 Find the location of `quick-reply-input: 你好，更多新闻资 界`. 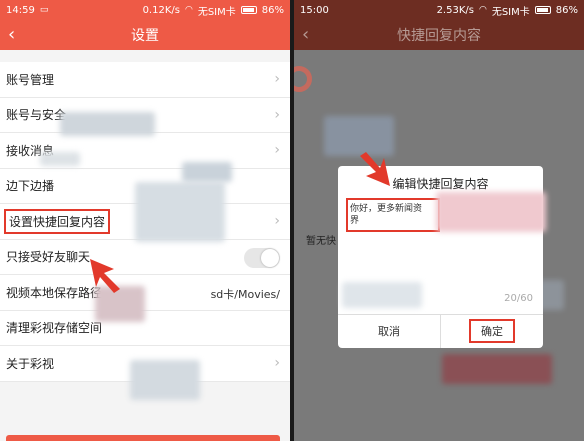

quick-reply-input: 你好，更多新闻资 界 is located at coordinates (393, 215).